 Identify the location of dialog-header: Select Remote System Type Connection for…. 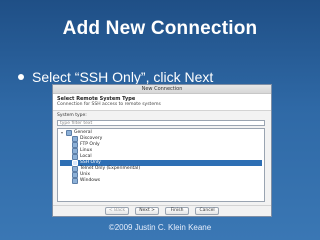
(162, 102).